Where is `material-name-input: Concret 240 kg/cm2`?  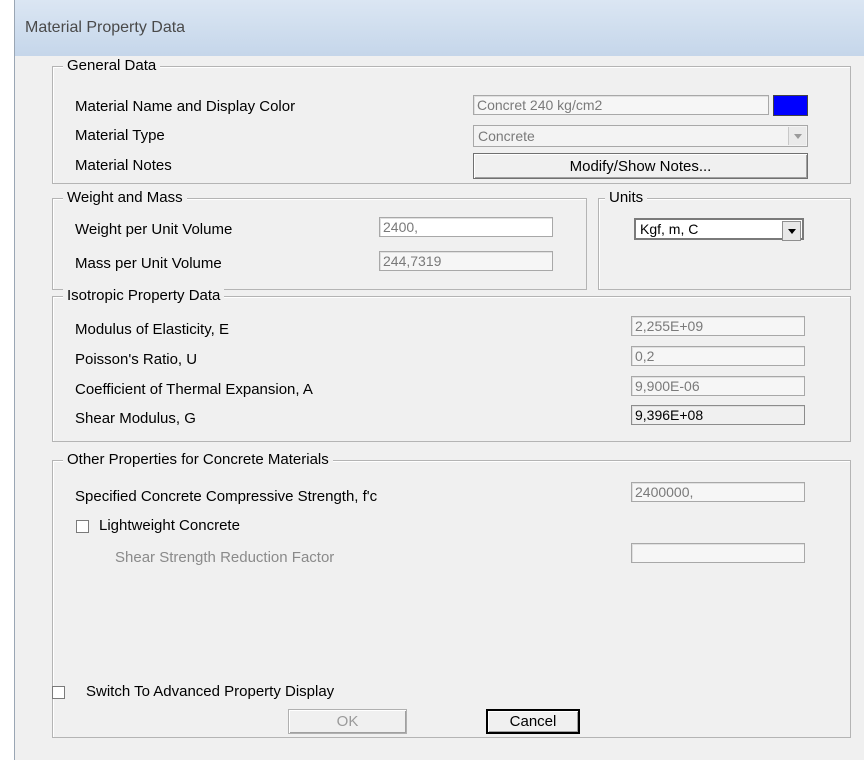 material-name-input: Concret 240 kg/cm2 is located at coordinates (621, 105).